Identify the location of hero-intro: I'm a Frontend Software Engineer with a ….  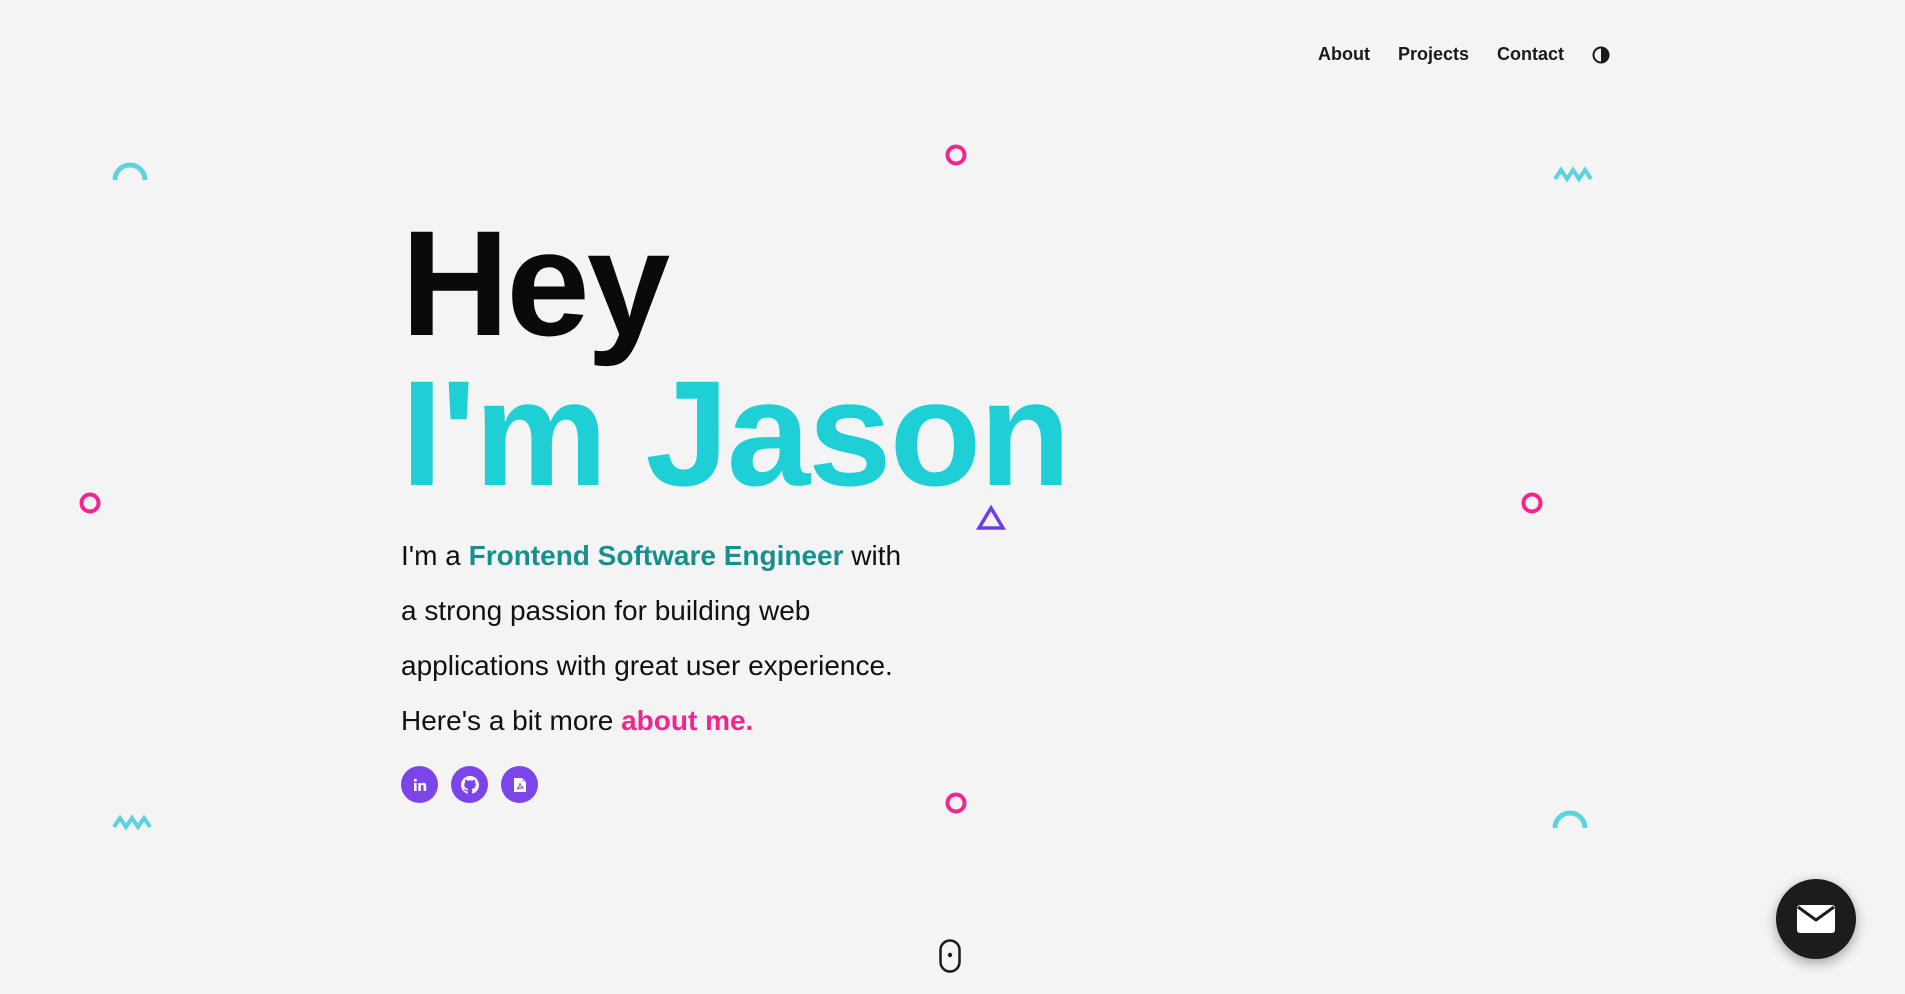
(661, 638).